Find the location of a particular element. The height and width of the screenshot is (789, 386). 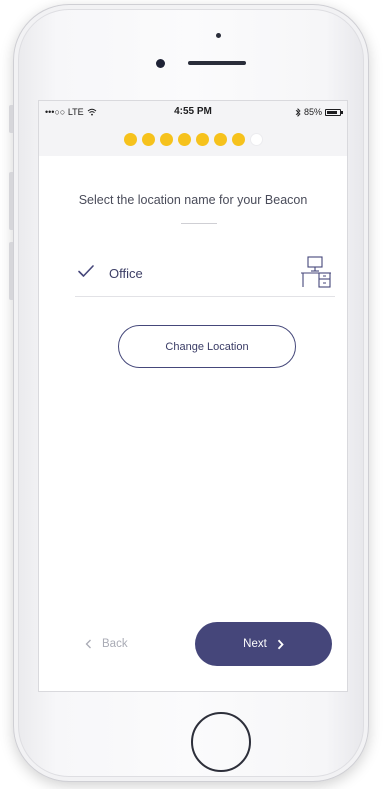

location-name: Office is located at coordinates (126, 273).